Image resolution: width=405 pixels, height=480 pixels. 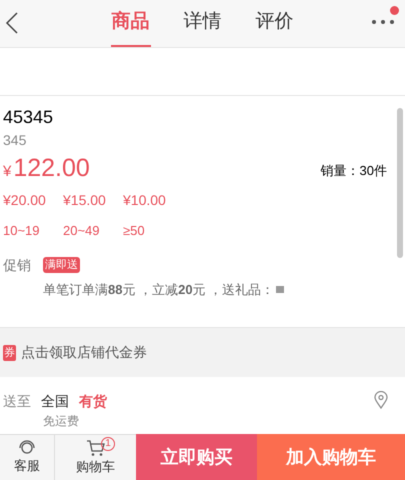 What do you see at coordinates (51, 168) in the screenshot?
I see `product-price: 122.00` at bounding box center [51, 168].